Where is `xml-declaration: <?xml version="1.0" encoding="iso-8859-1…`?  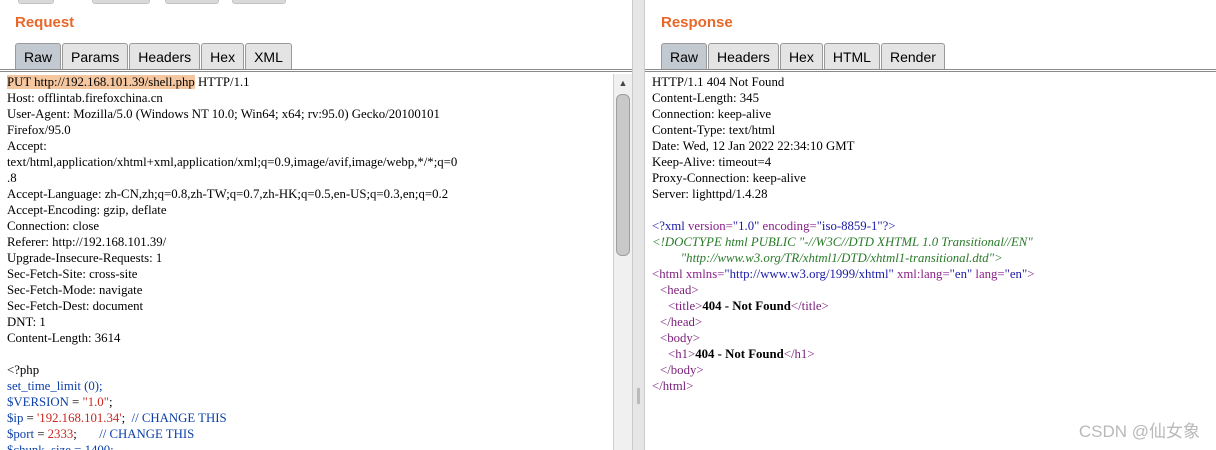 xml-declaration: <?xml version="1.0" encoding="iso-8859-1… is located at coordinates (934, 226).